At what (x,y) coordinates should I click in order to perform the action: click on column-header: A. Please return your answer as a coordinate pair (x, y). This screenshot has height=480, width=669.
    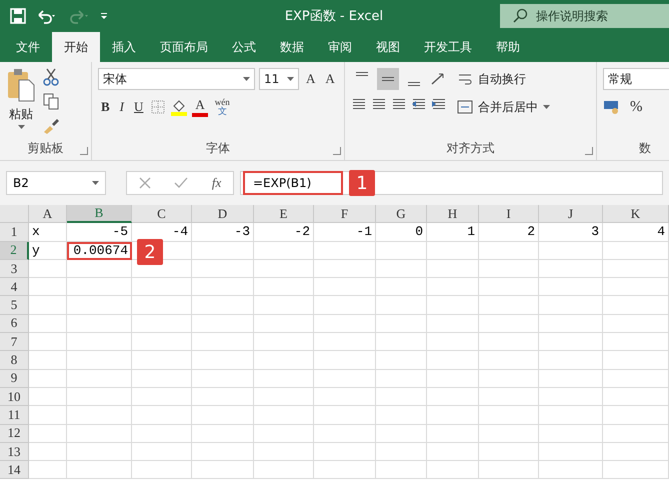
    Looking at the image, I should click on (48, 214).